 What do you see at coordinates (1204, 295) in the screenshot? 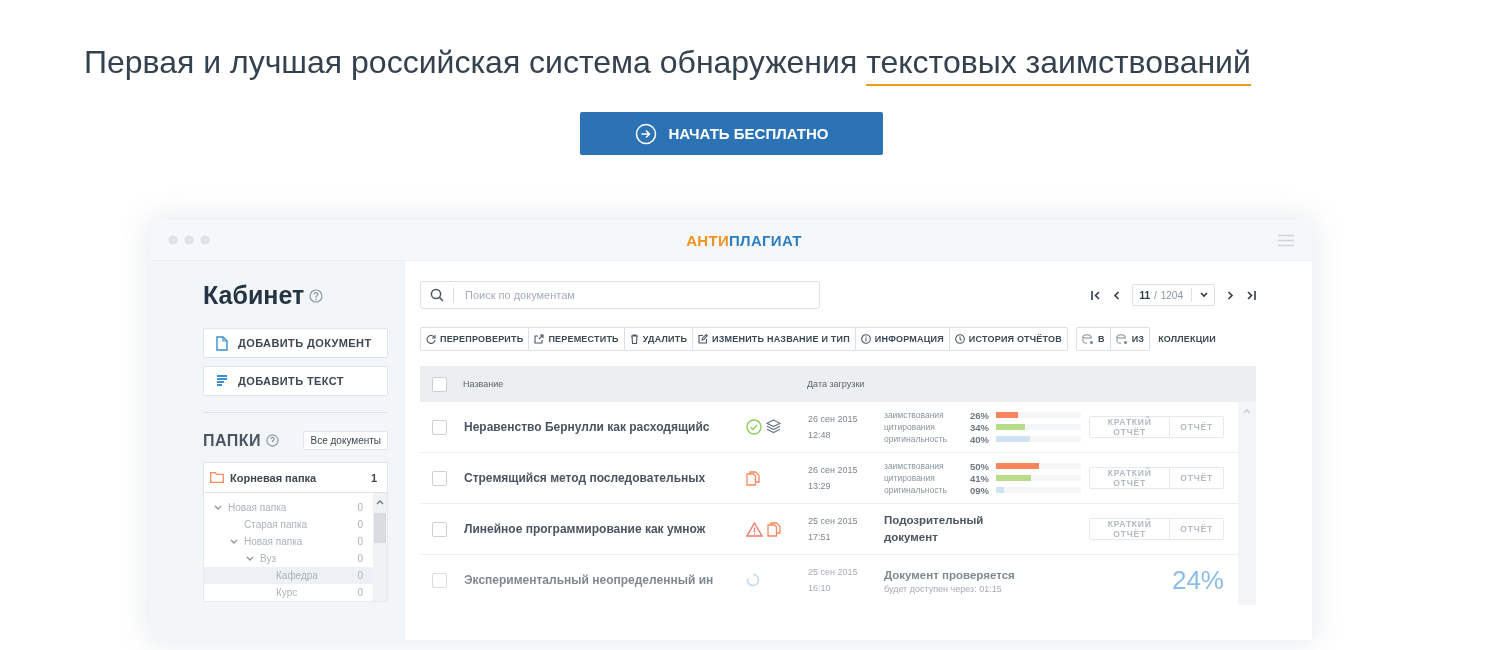
I see `chevron-down-icon` at bounding box center [1204, 295].